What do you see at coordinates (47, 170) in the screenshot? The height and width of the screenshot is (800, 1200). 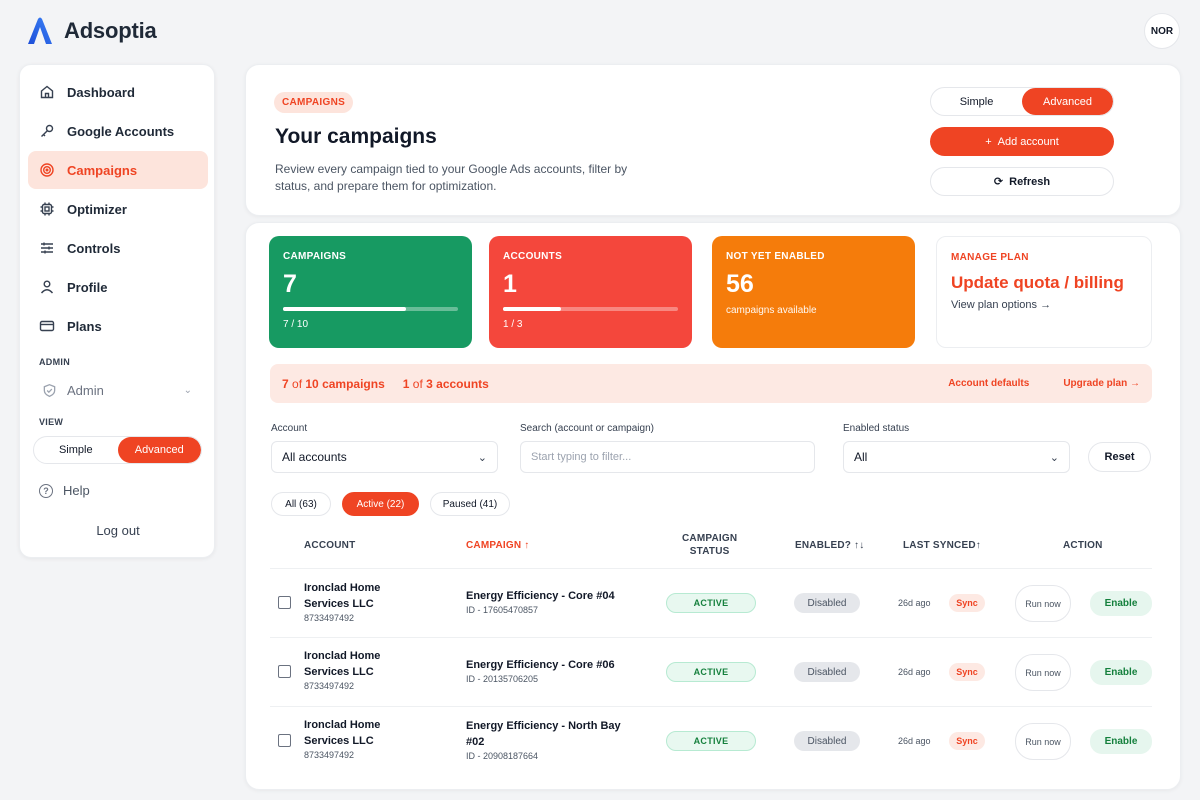 I see `target-icon` at bounding box center [47, 170].